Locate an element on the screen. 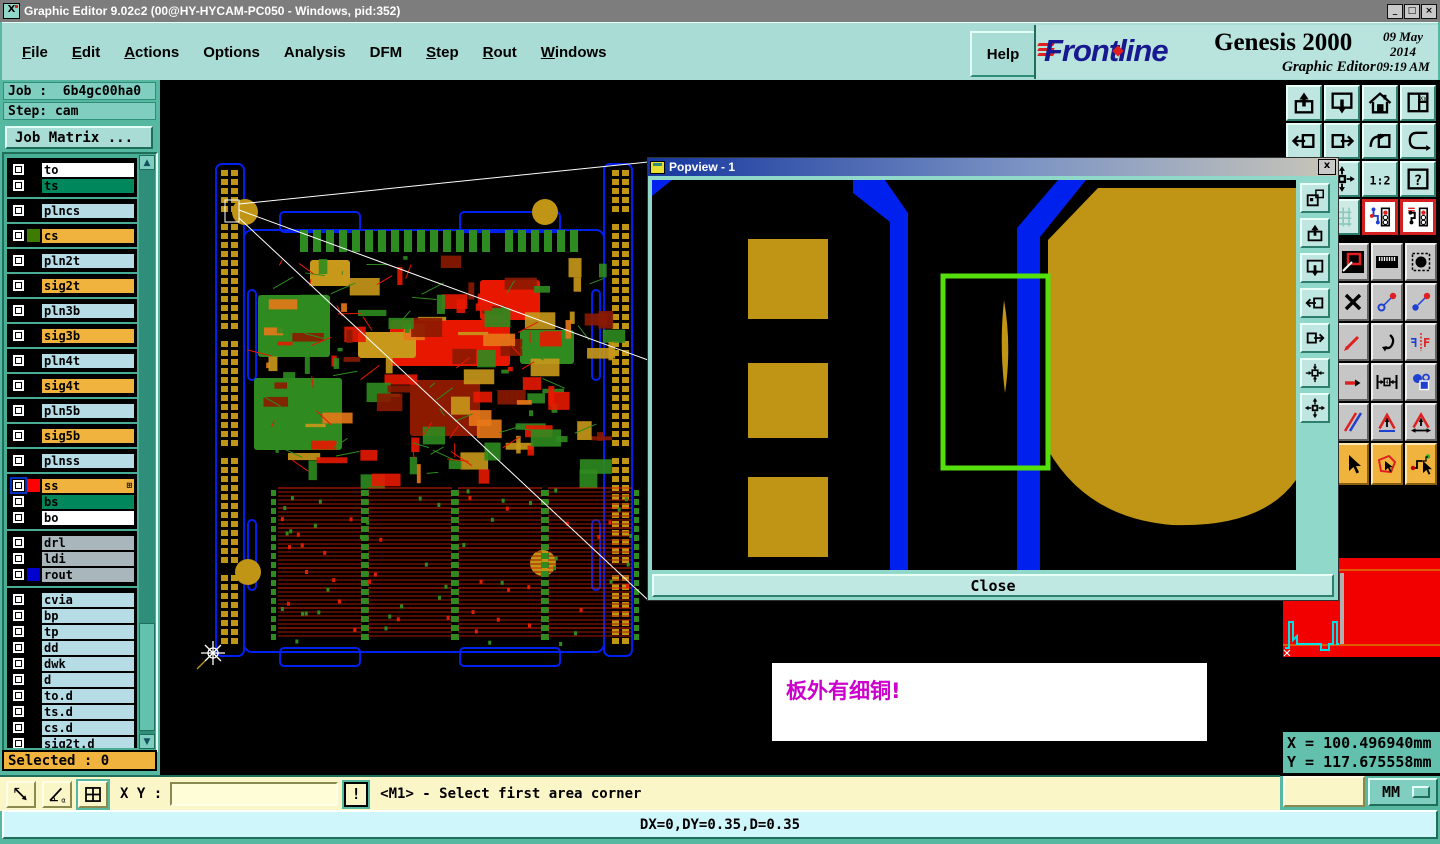 This screenshot has width=1440, height=844. move-fill-dot-button is located at coordinates (1421, 302).